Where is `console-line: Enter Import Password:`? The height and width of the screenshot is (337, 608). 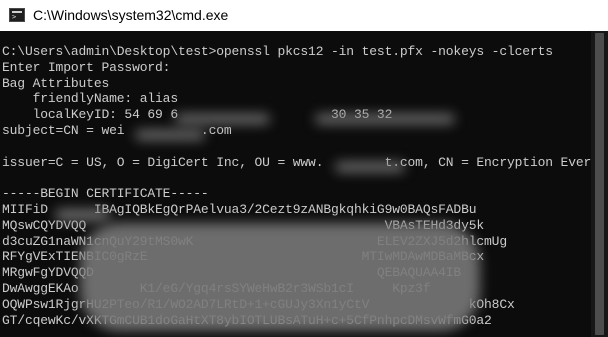 console-line: Enter Import Password: is located at coordinates (86, 67).